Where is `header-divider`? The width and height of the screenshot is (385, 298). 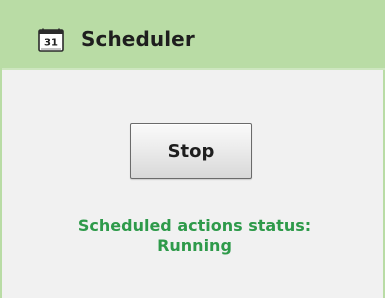
header-divider is located at coordinates (193, 69).